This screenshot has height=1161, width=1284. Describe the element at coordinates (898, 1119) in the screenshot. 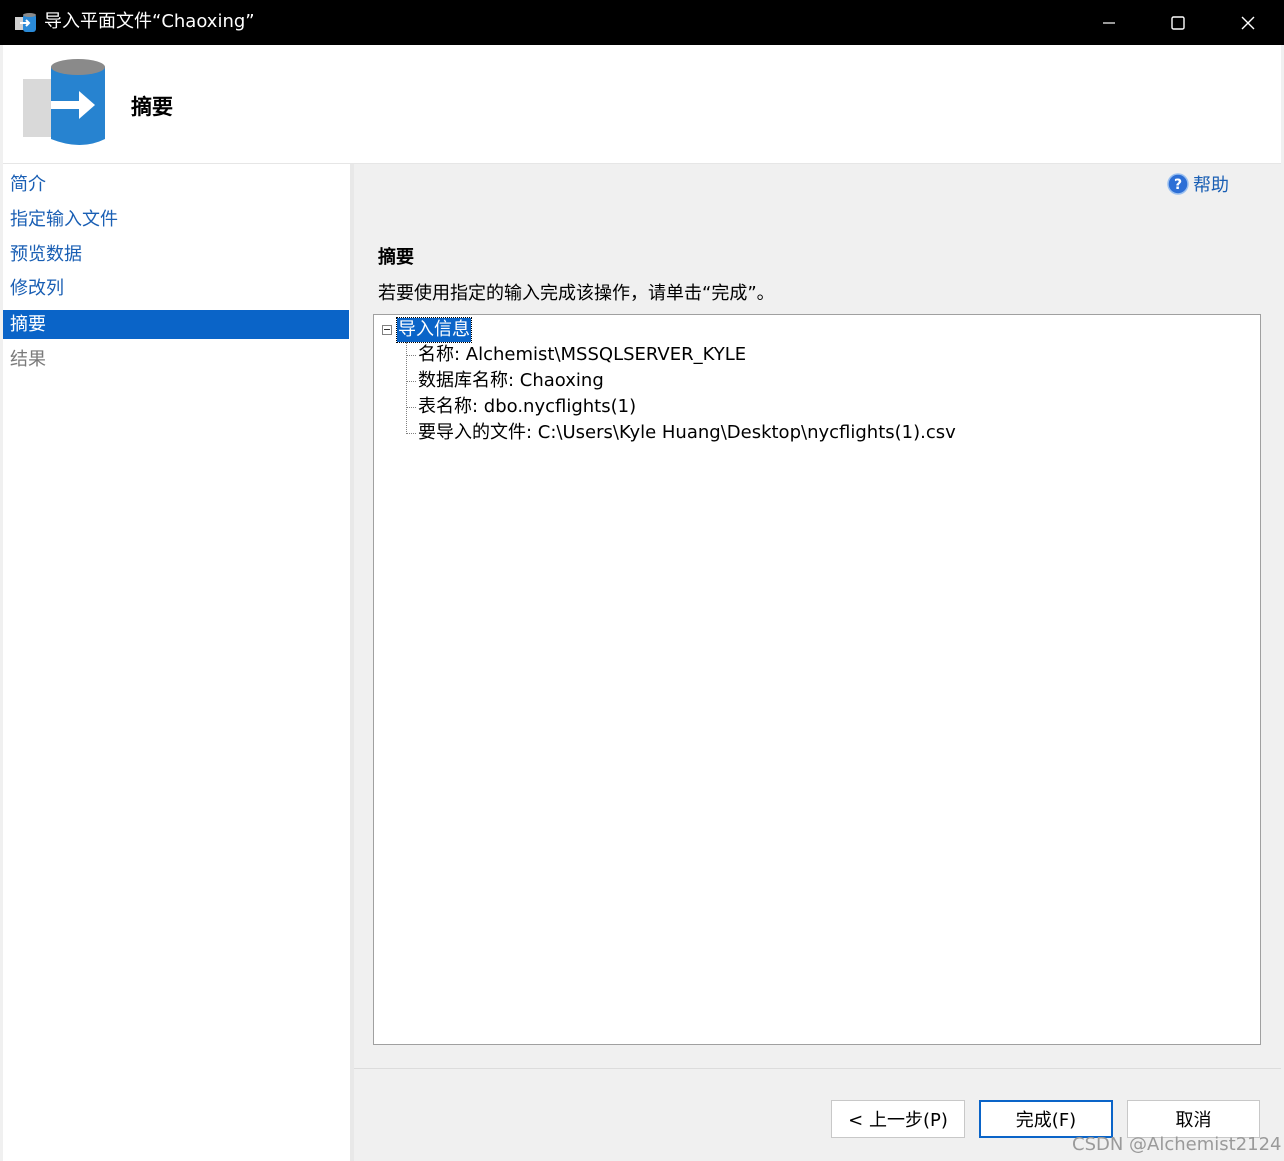

I see `back-button: < 上一步(P)` at that location.